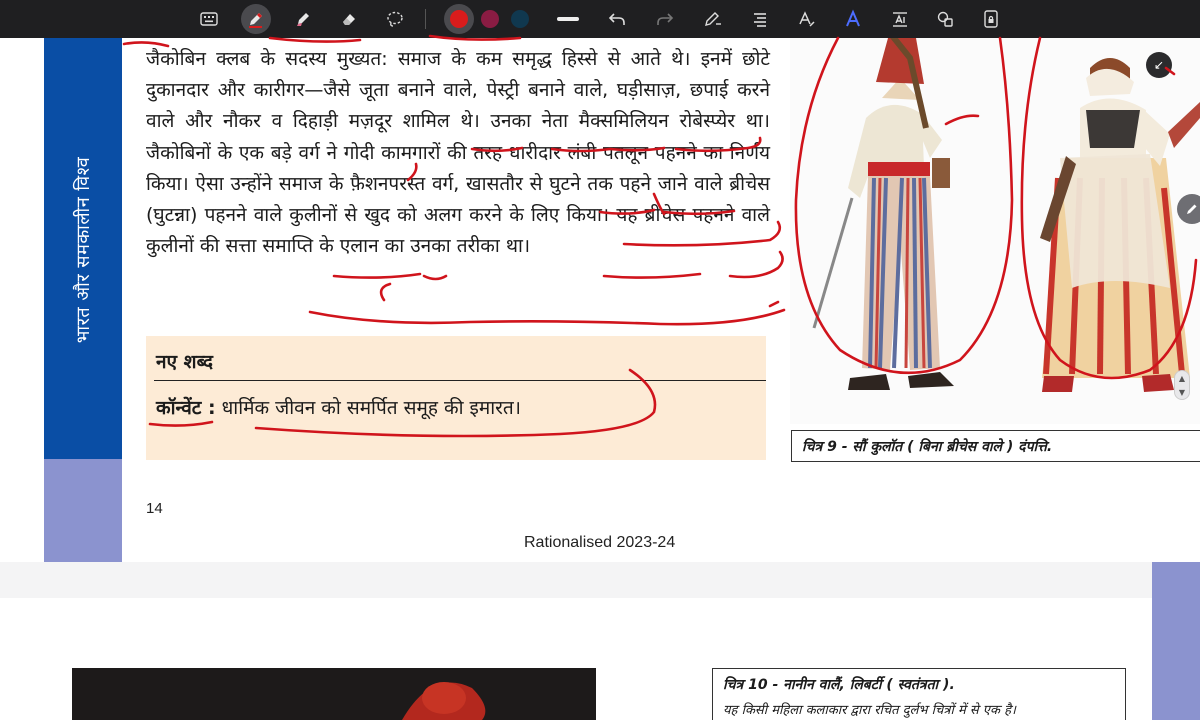 Image resolution: width=1200 pixels, height=720 pixels. Describe the element at coordinates (154, 508) in the screenshot. I see `page-number: 14` at that location.